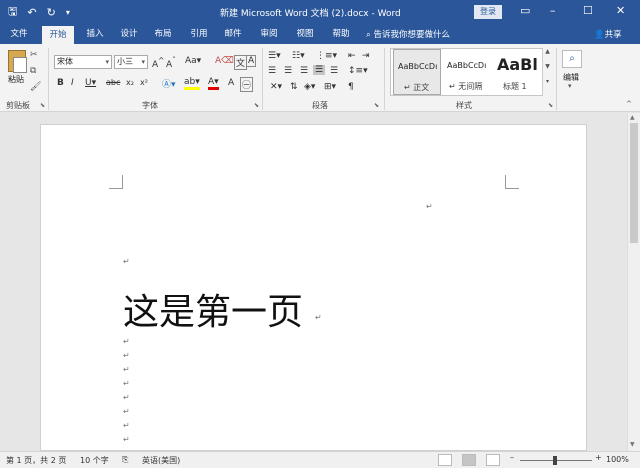 This screenshot has width=640, height=468. I want to click on clear-formatting-icon: A⌫, so click(224, 61).